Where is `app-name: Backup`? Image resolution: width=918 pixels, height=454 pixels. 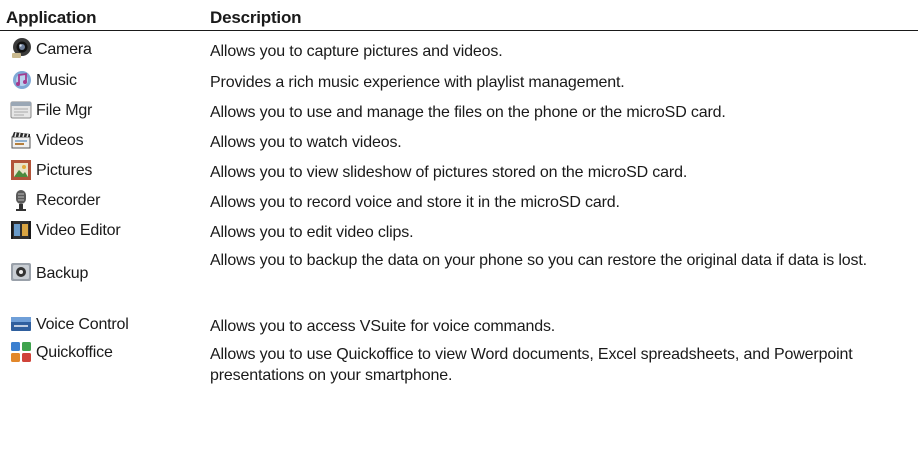 app-name: Backup is located at coordinates (62, 273).